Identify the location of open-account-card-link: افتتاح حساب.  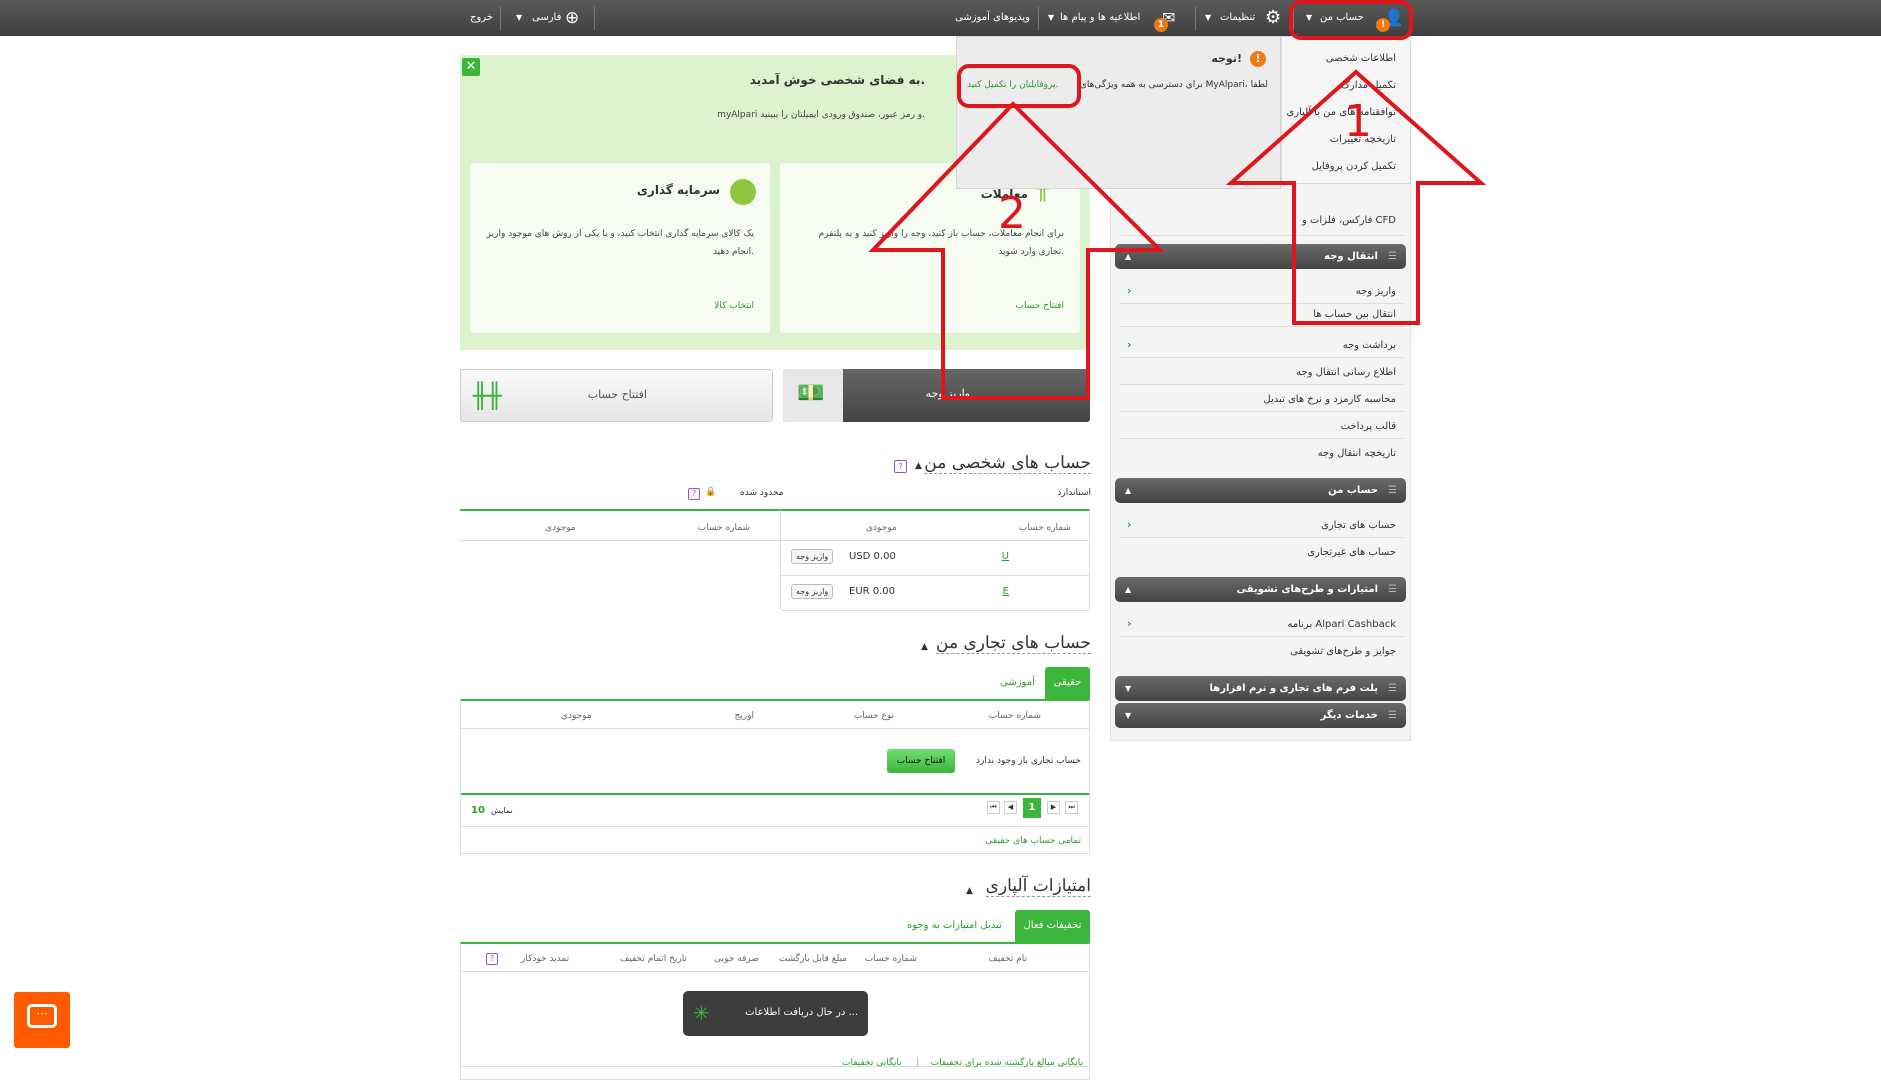
(1040, 306).